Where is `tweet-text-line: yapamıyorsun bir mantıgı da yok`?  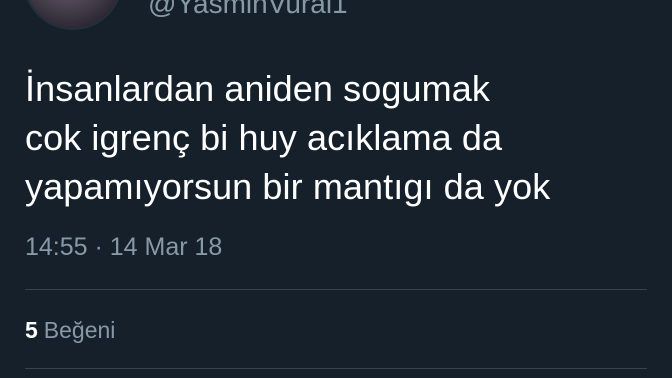
tweet-text-line: yapamıyorsun bir mantıgı da yok is located at coordinates (288, 186).